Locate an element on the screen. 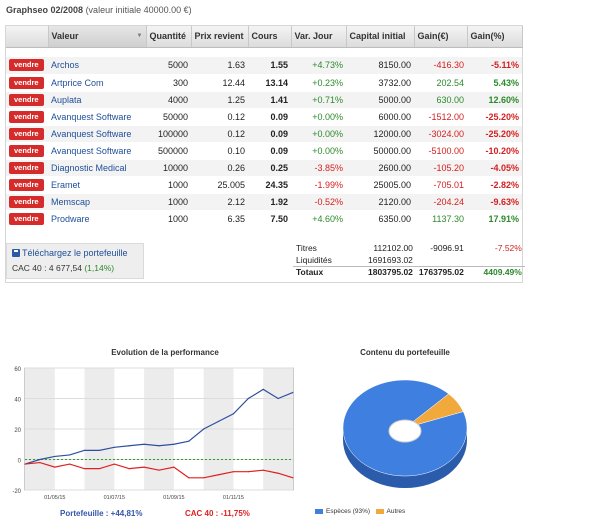 This screenshot has width=600, height=525. cell-gain: -1512.00 is located at coordinates (440, 117).